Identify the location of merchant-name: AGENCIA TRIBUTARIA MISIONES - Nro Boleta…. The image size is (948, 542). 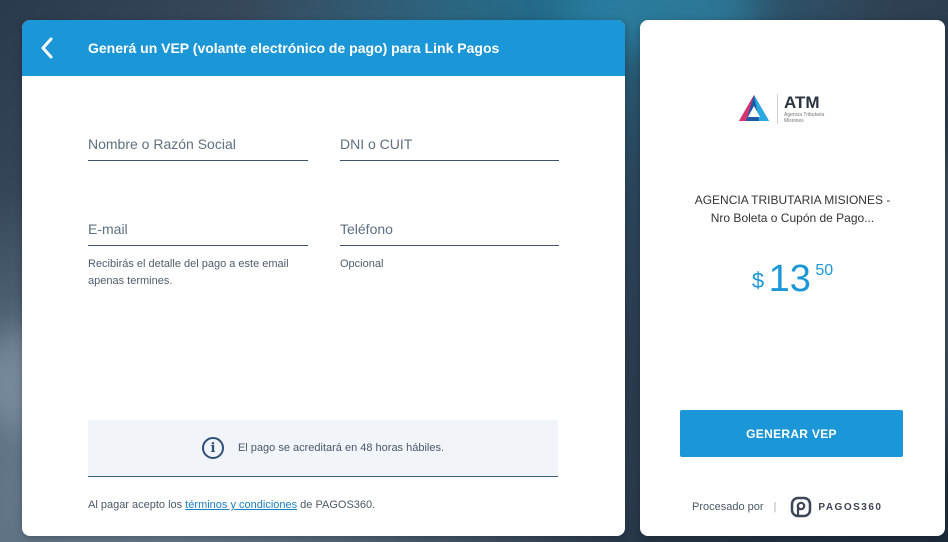
(792, 209).